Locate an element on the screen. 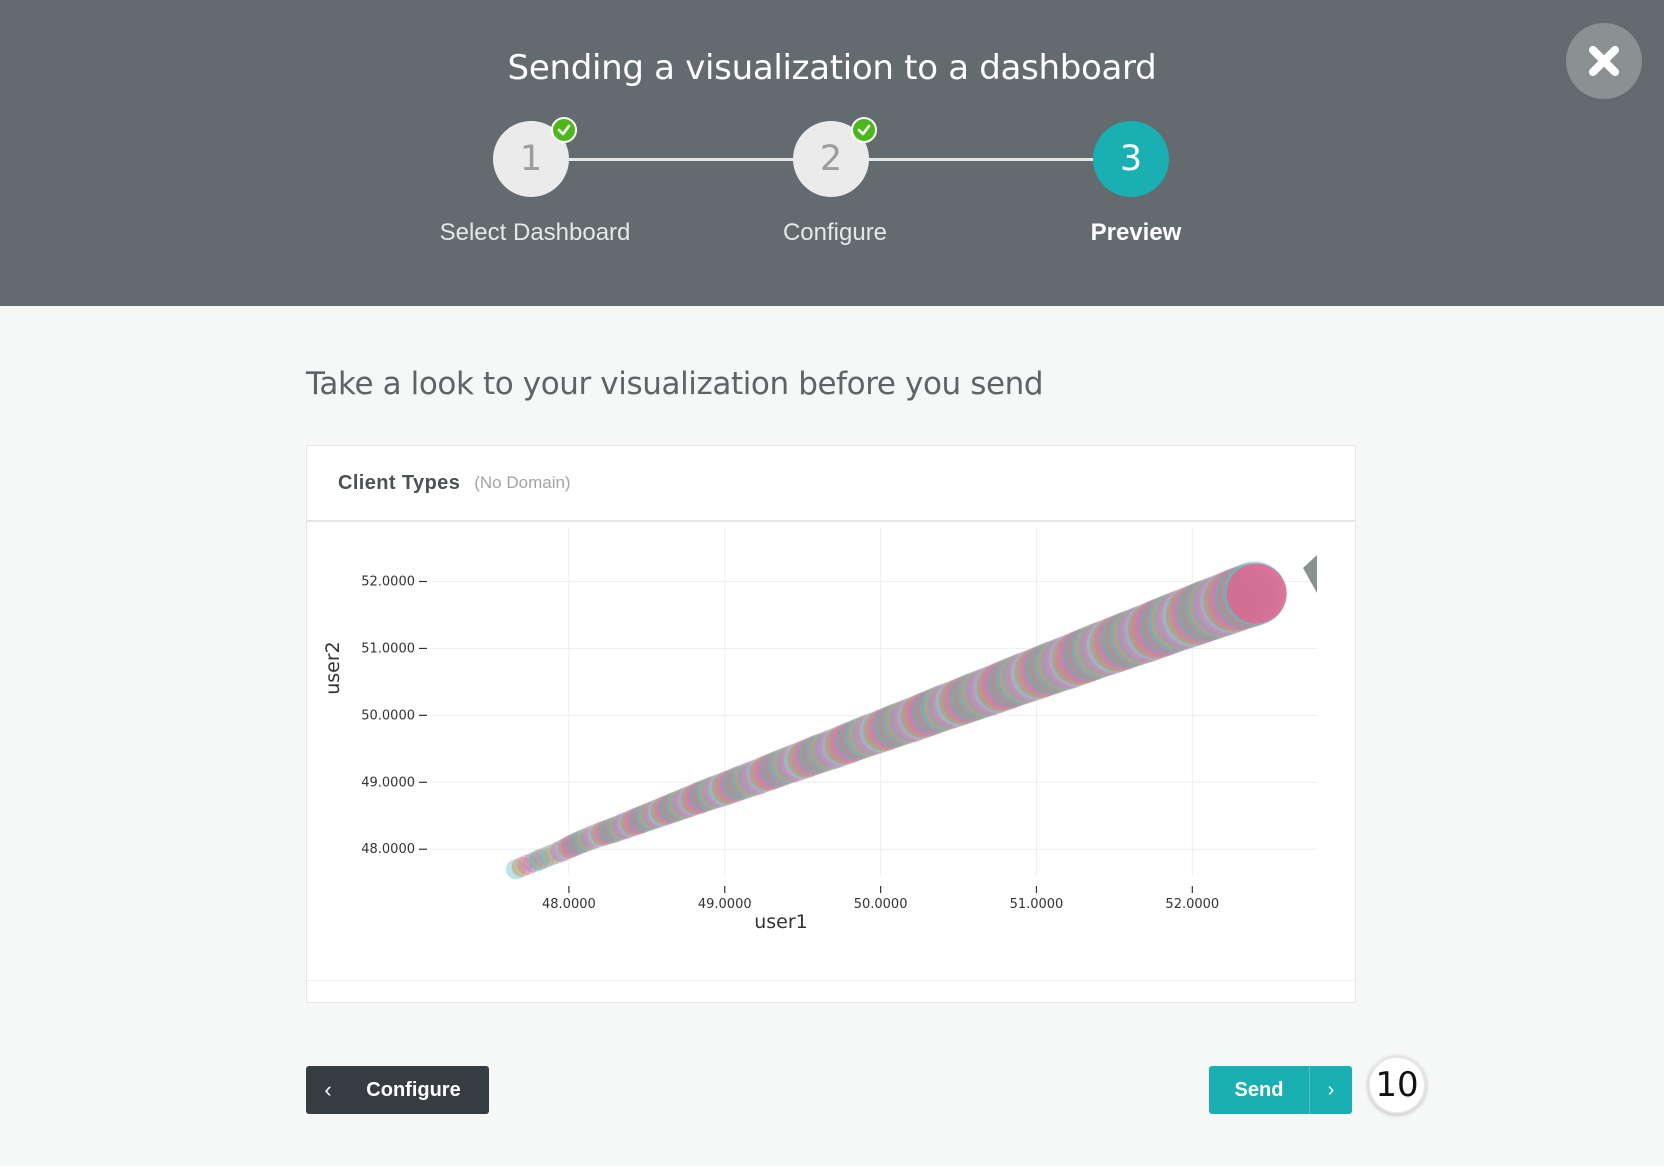 The height and width of the screenshot is (1166, 1664). y-tick-label: 48.0000 is located at coordinates (388, 849).